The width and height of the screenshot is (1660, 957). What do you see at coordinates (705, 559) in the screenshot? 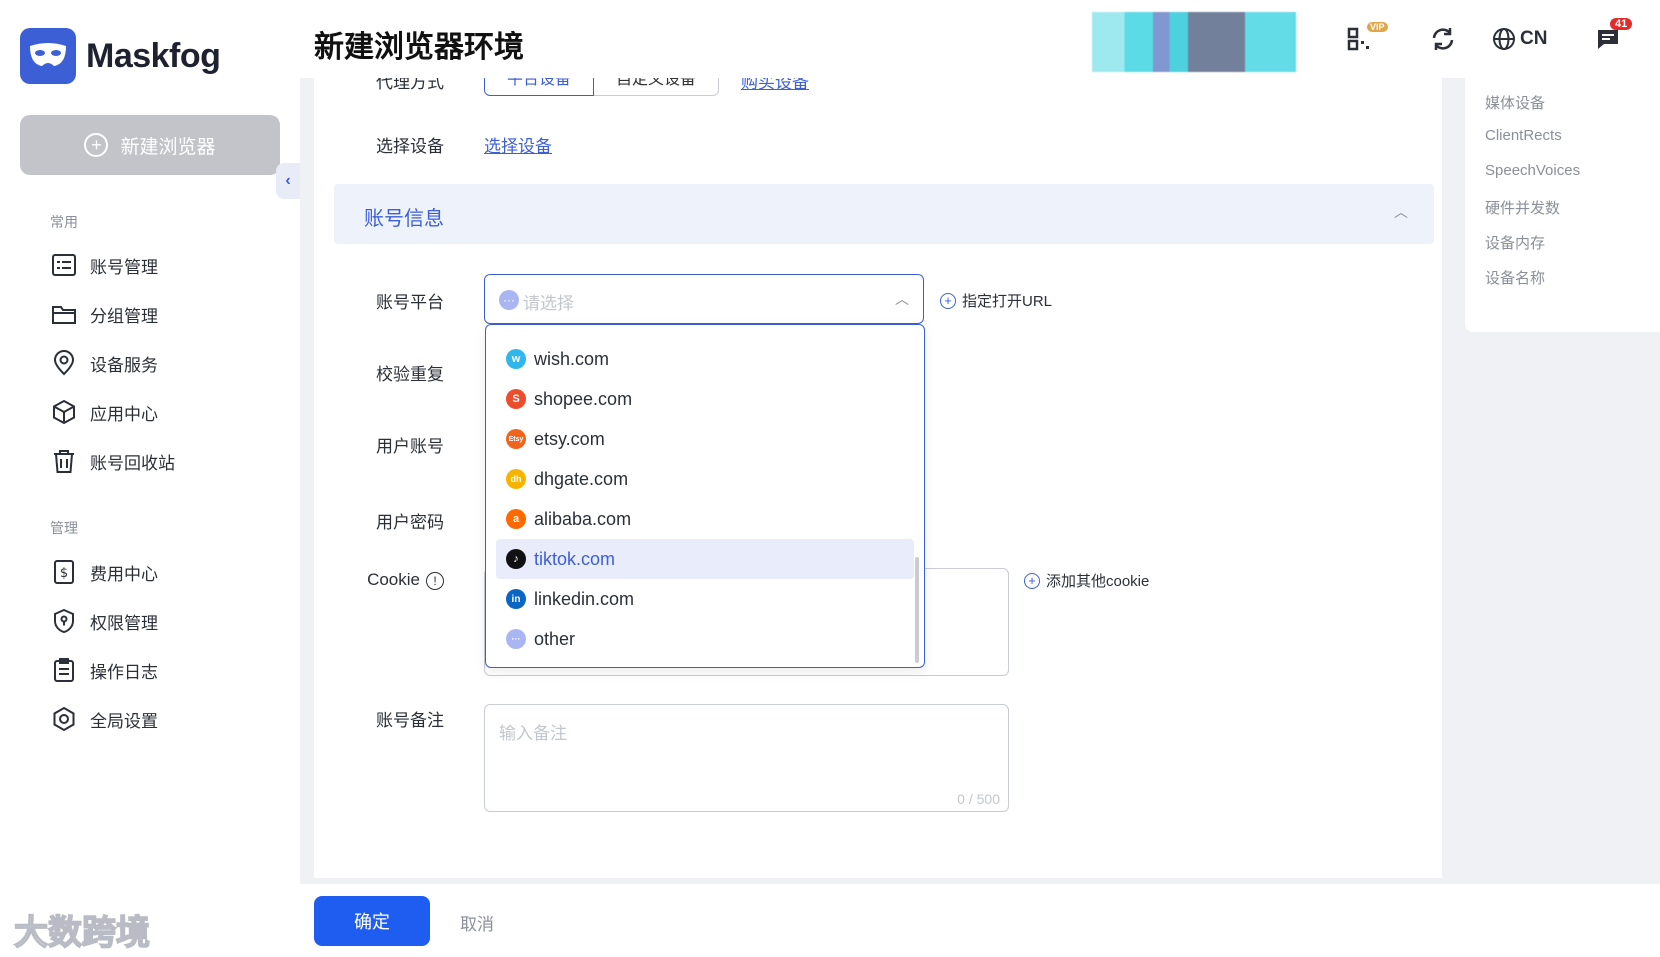
I see `option-tiktok: ♪ tiktok.com` at bounding box center [705, 559].